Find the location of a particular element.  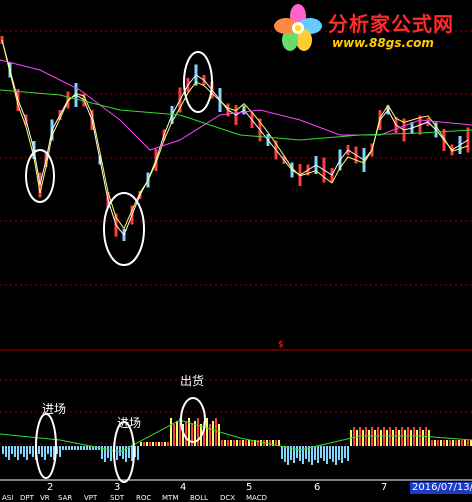

tab-sar: SAR is located at coordinates (65, 498).